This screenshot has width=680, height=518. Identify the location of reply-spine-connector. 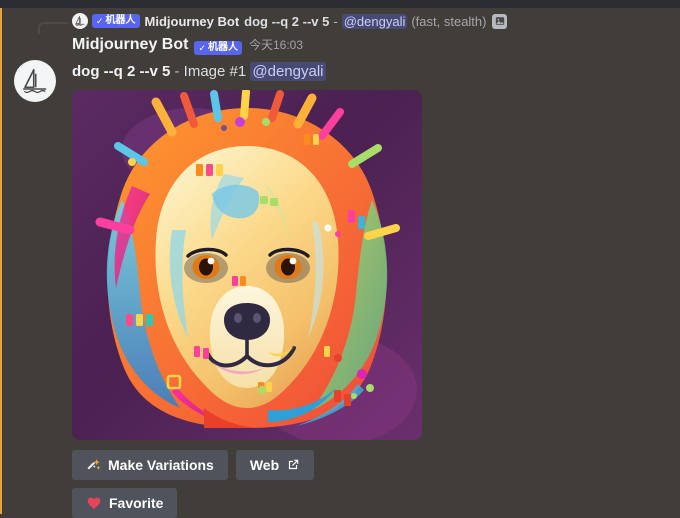
(53, 28).